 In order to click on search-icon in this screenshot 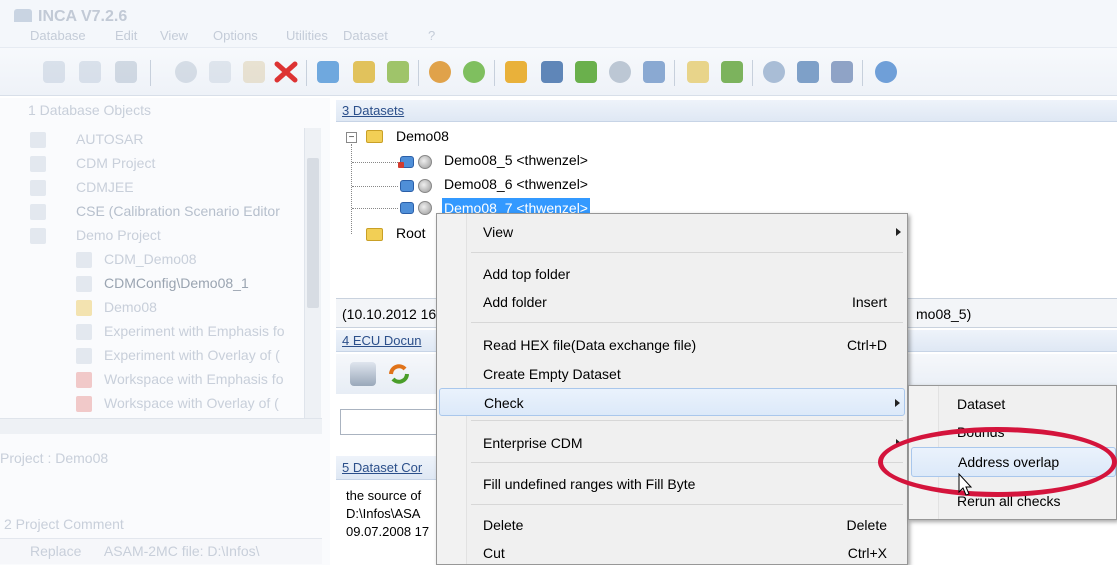, I will do `click(620, 72)`.